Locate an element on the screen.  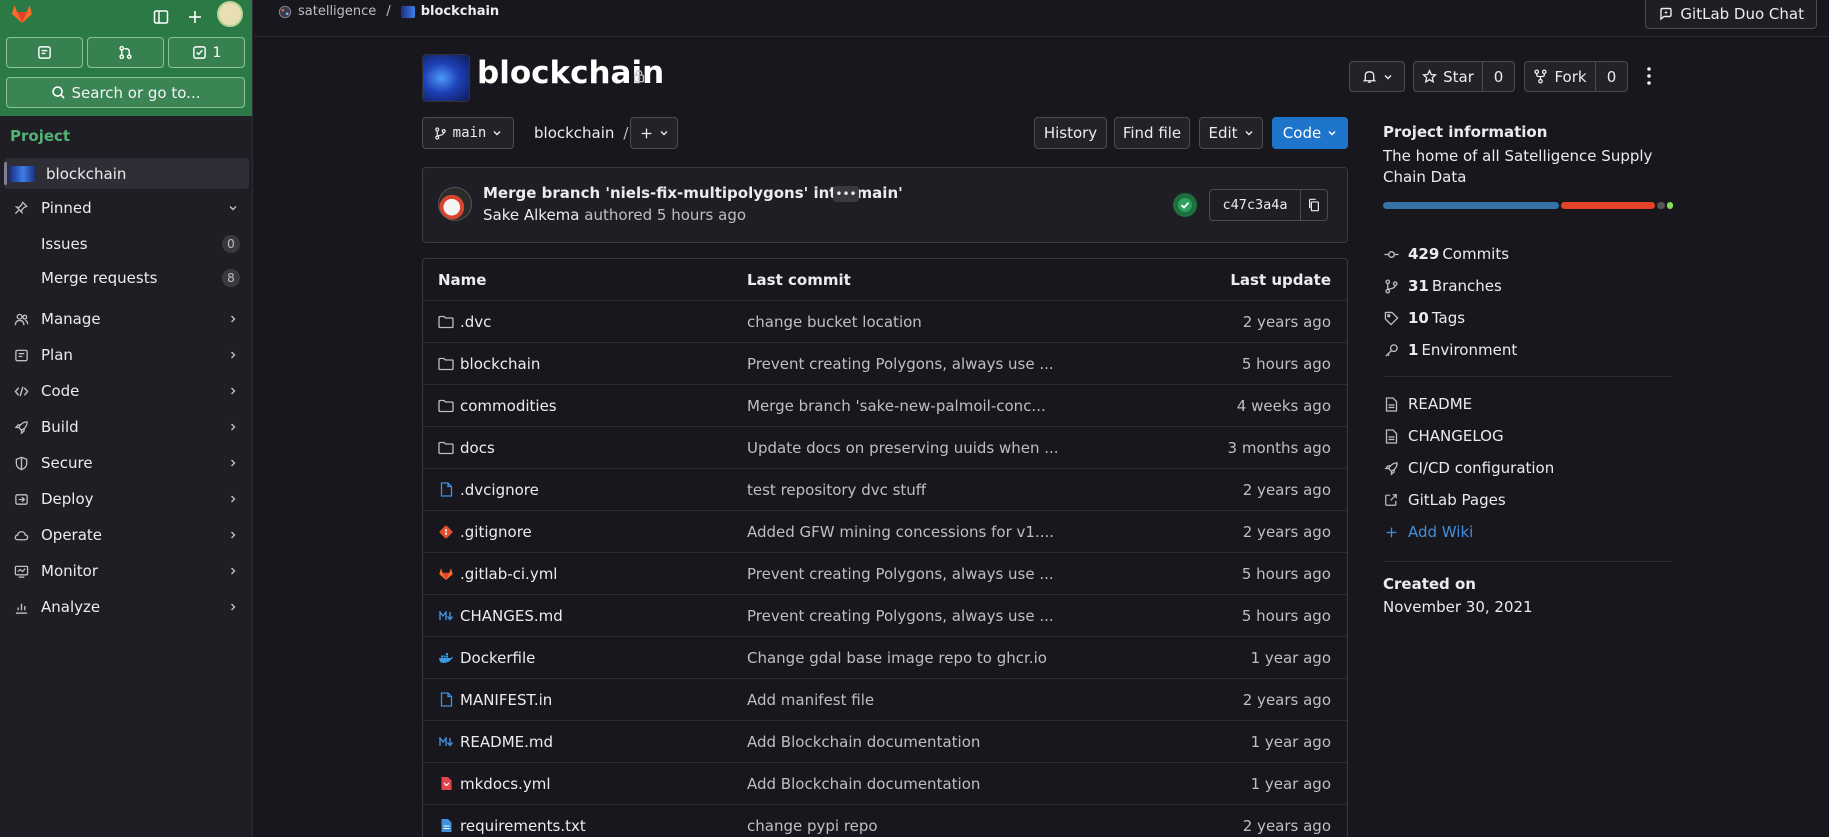
star-button: Star is located at coordinates (1448, 76).